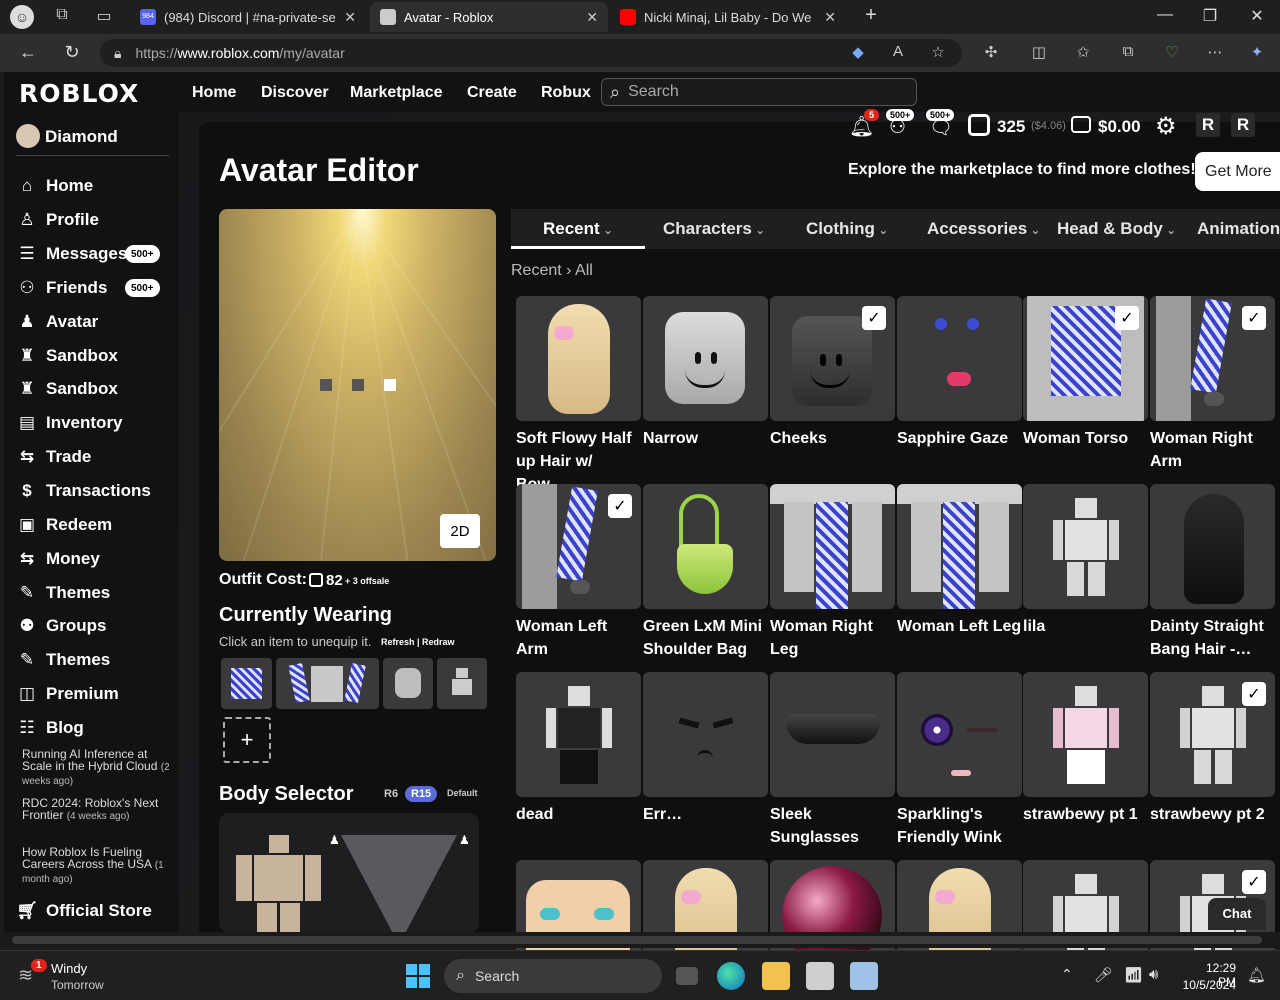 The height and width of the screenshot is (1000, 1280). What do you see at coordinates (1166, 126) in the screenshot?
I see `settings-gear-icon: ⚙` at bounding box center [1166, 126].